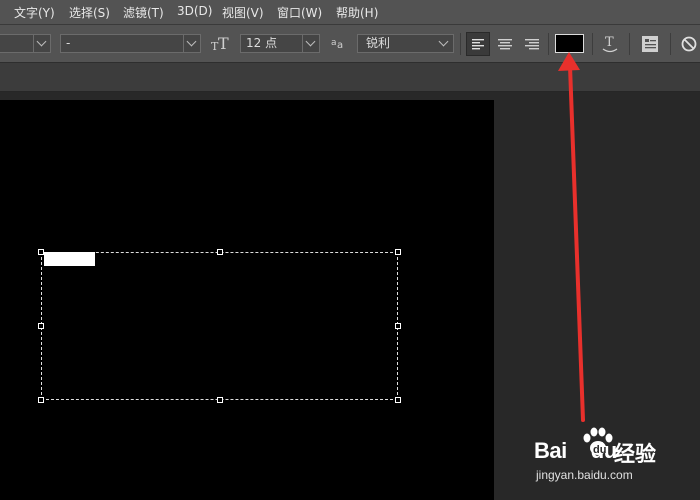 The height and width of the screenshot is (500, 700). I want to click on align-right-icon, so click(532, 44).